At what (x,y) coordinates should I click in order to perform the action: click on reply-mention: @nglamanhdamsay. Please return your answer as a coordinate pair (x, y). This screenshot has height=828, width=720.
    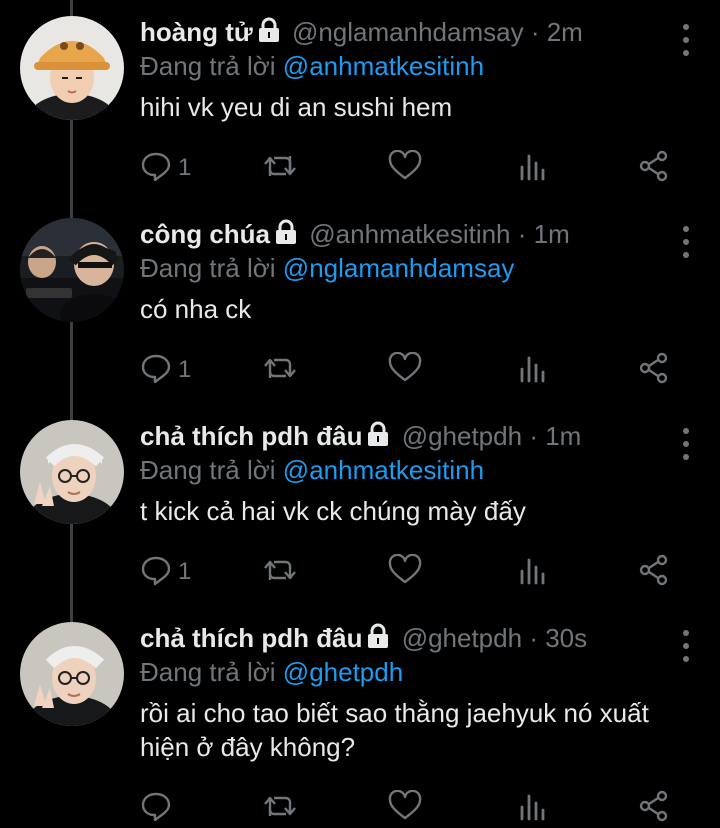
    Looking at the image, I should click on (399, 268).